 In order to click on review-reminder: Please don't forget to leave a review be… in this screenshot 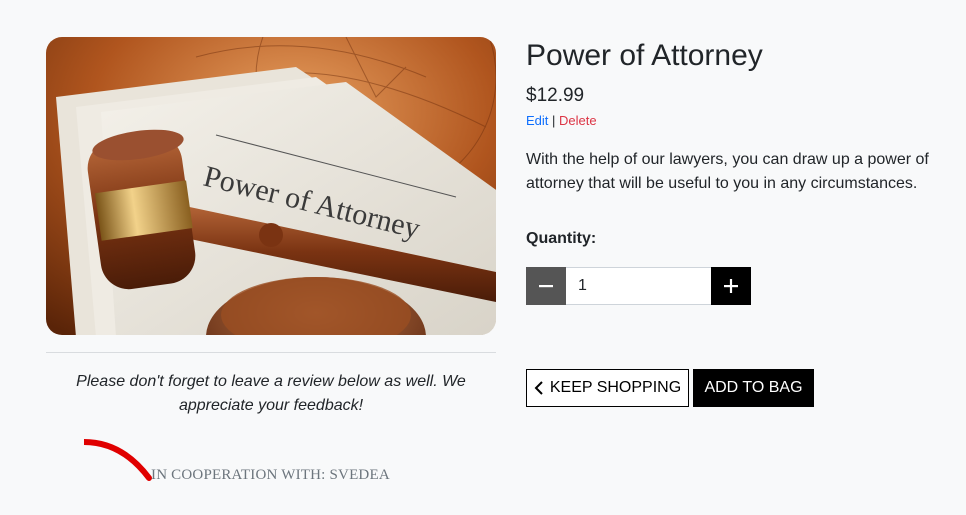, I will do `click(271, 393)`.